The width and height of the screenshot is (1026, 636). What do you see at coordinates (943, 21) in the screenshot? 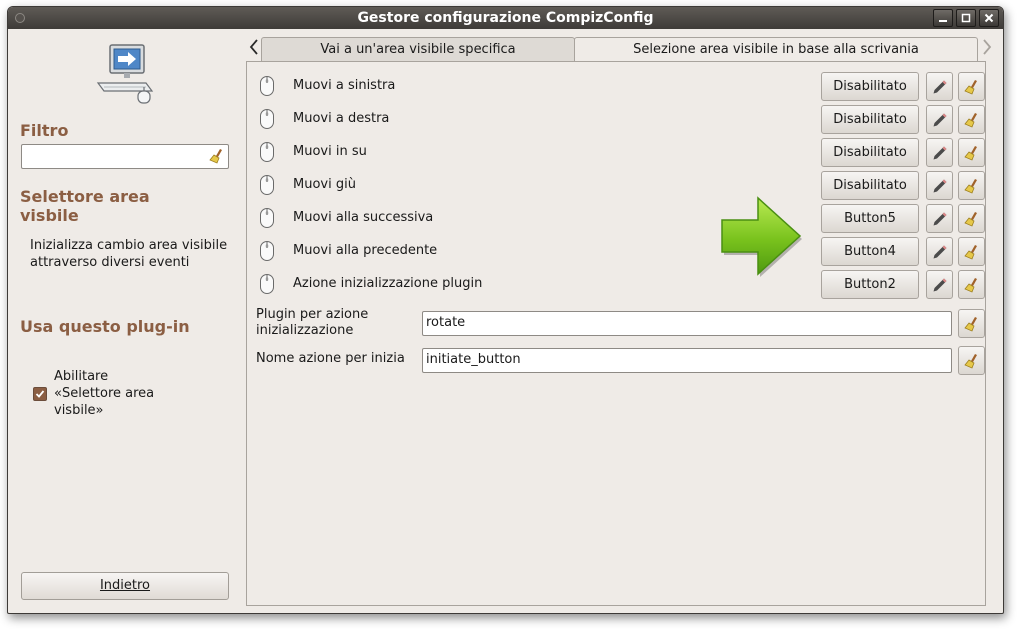
I see `minimize-icon` at bounding box center [943, 21].